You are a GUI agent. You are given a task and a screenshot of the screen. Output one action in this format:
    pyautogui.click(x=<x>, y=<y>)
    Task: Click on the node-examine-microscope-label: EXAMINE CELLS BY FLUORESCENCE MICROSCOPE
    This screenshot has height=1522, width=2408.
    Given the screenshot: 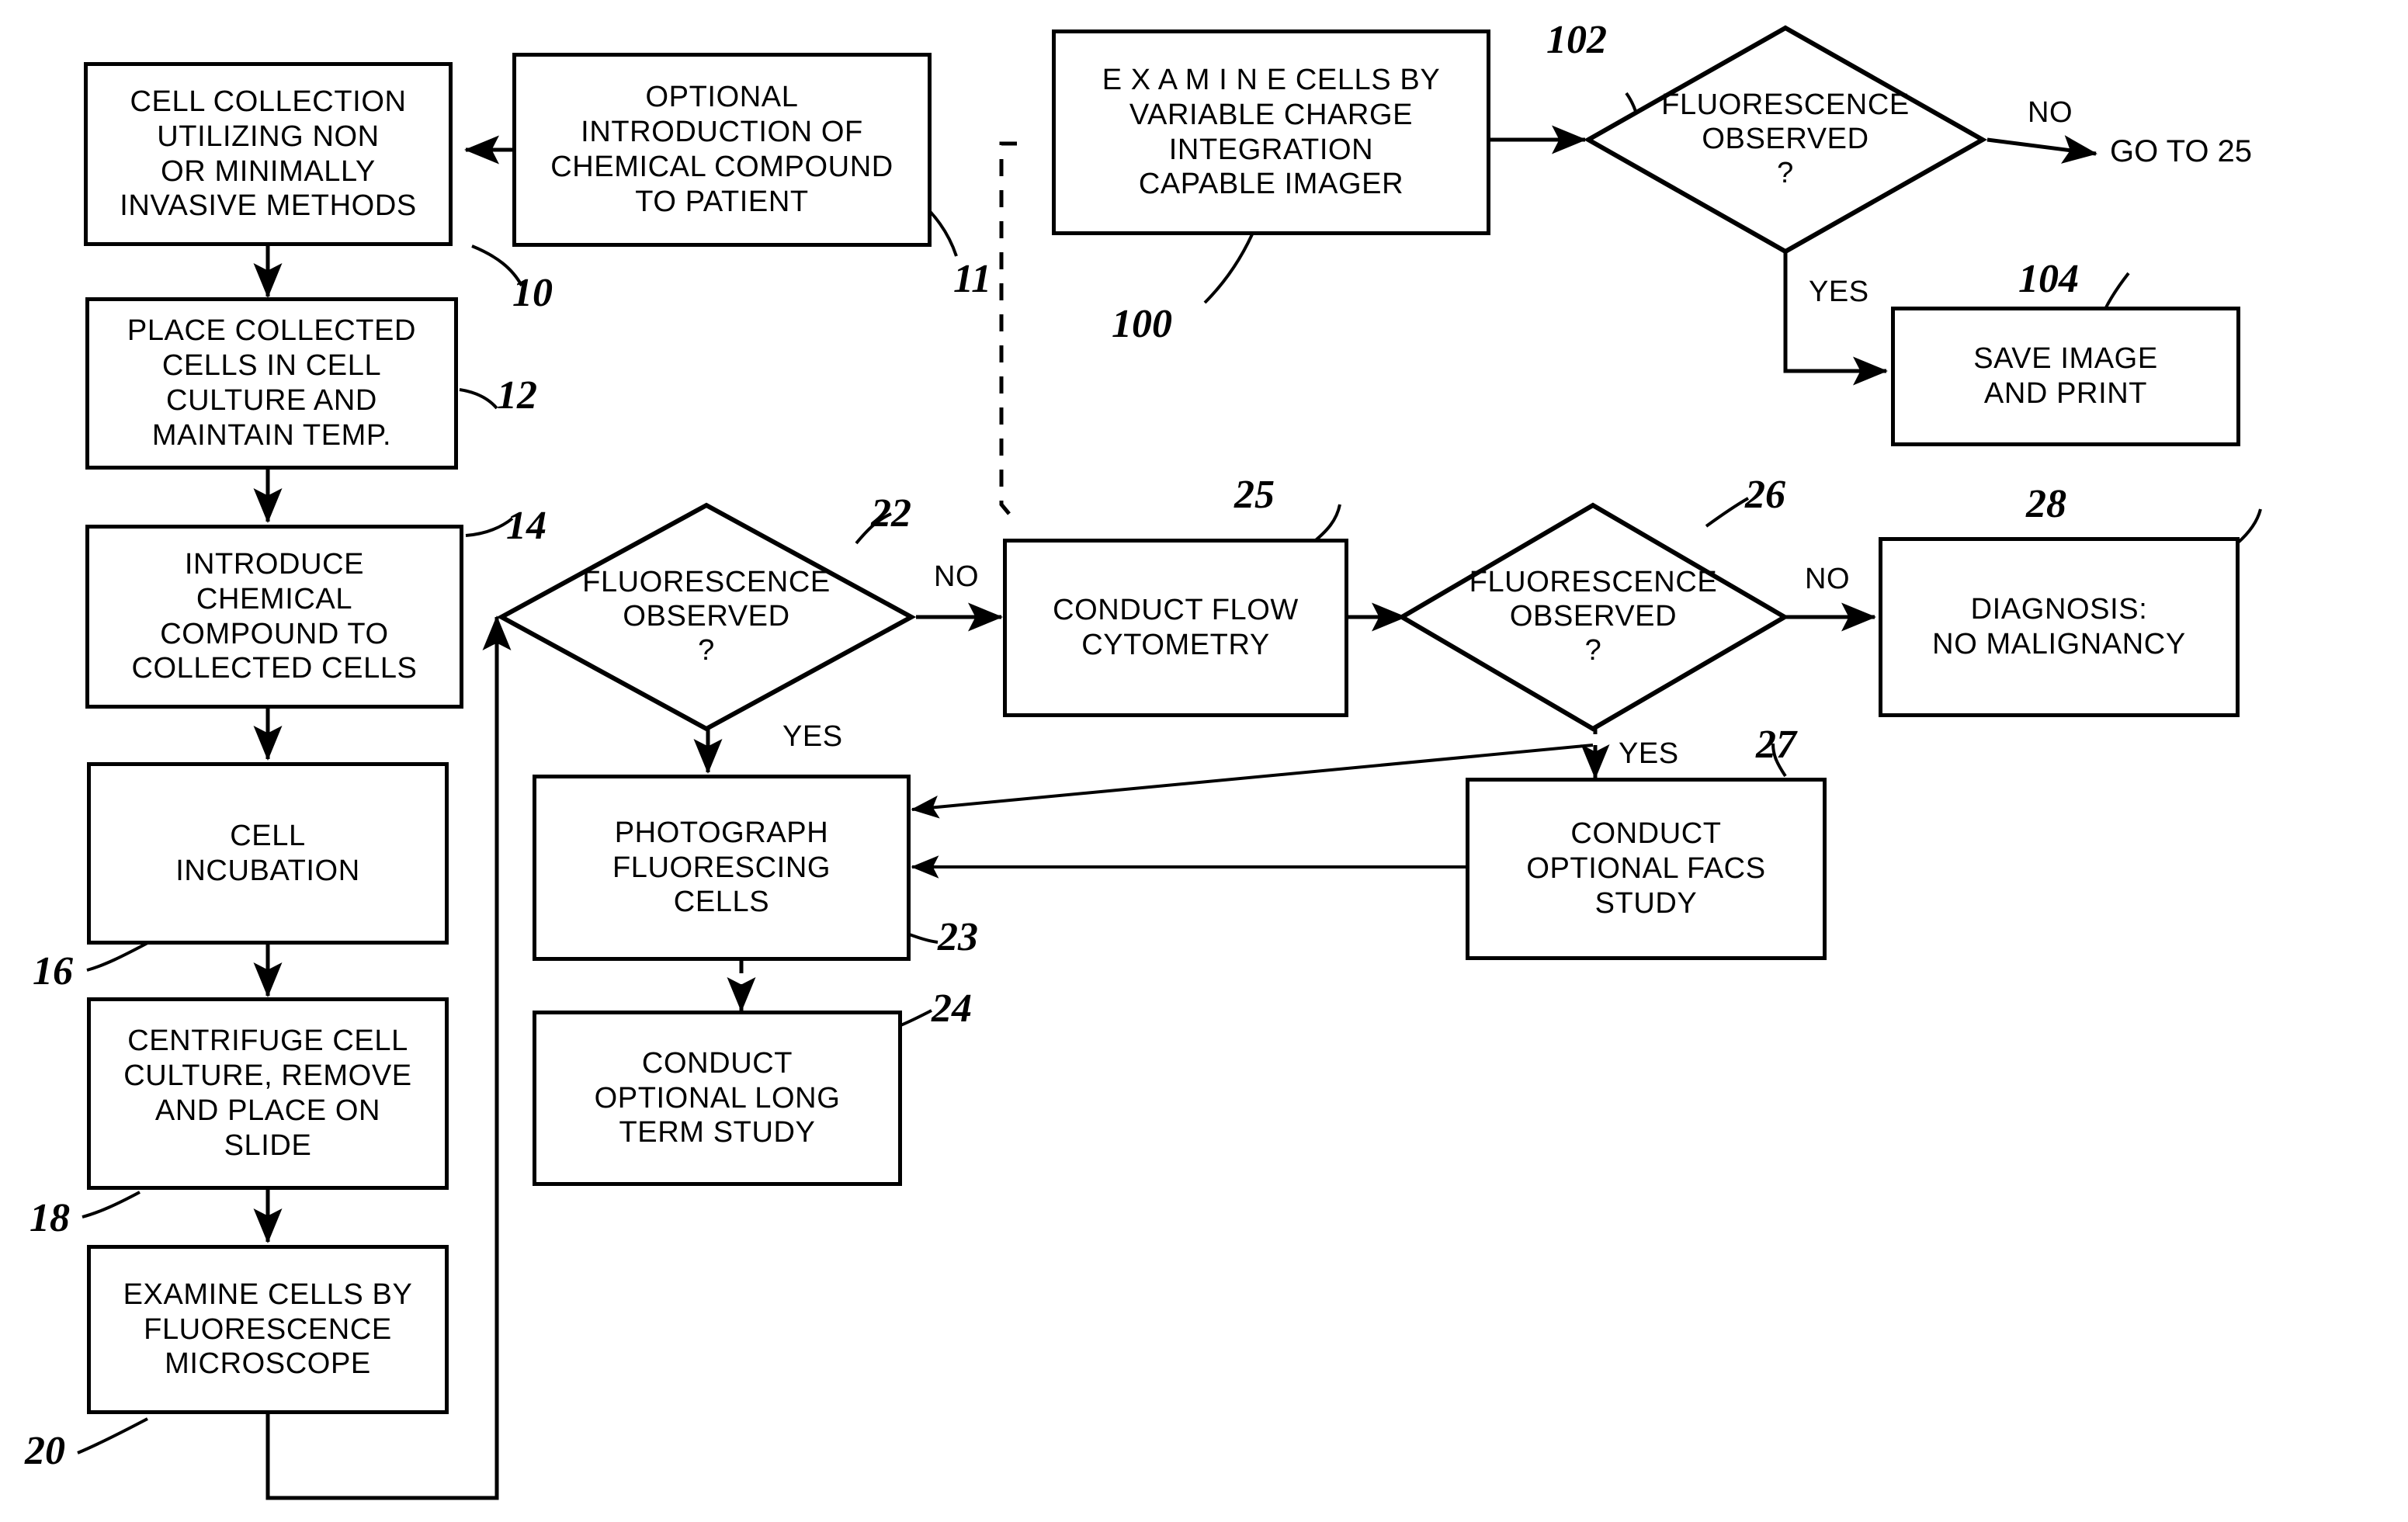 What is the action you would take?
    pyautogui.click(x=268, y=1329)
    